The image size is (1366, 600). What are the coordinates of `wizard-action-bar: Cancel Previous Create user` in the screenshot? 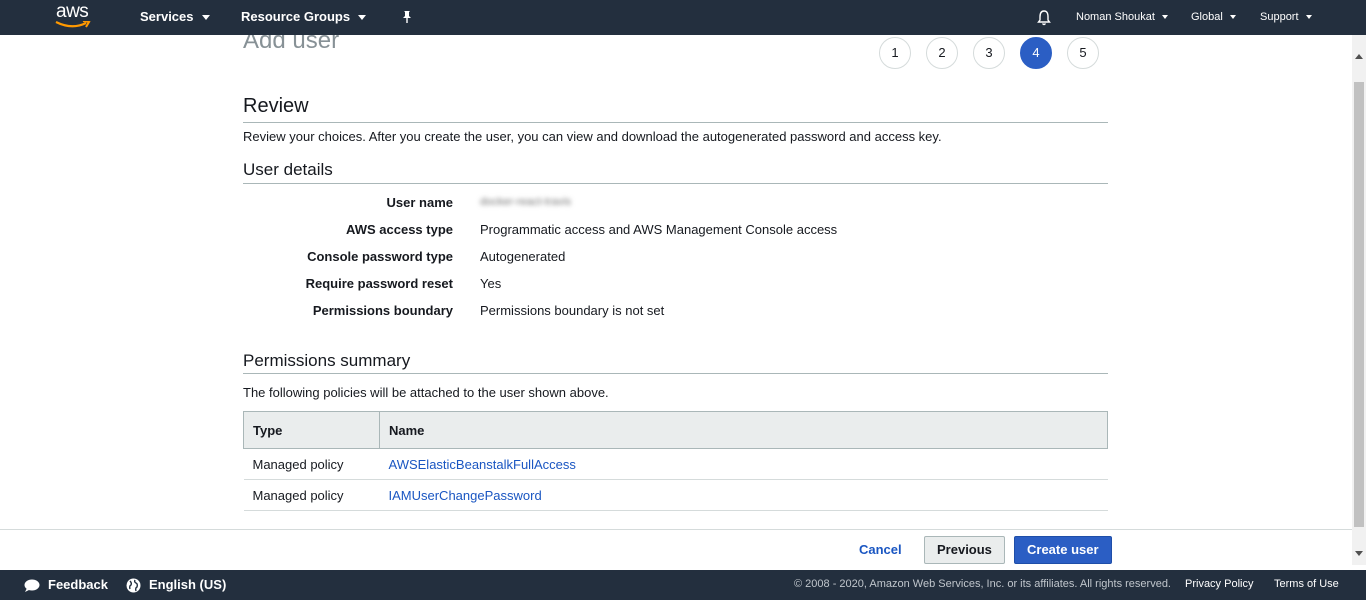 It's located at (676, 549).